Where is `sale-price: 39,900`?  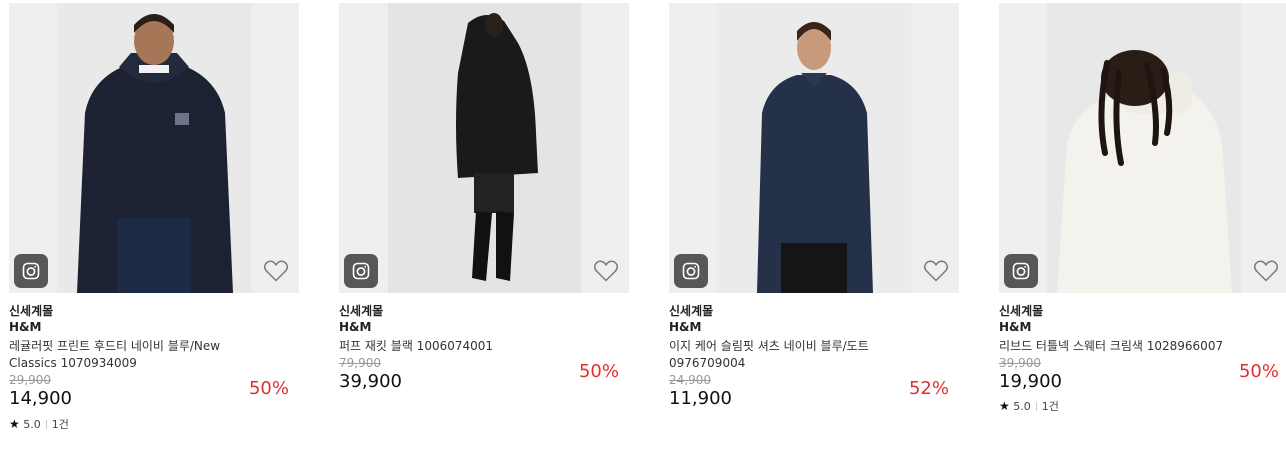
sale-price: 39,900 is located at coordinates (370, 381).